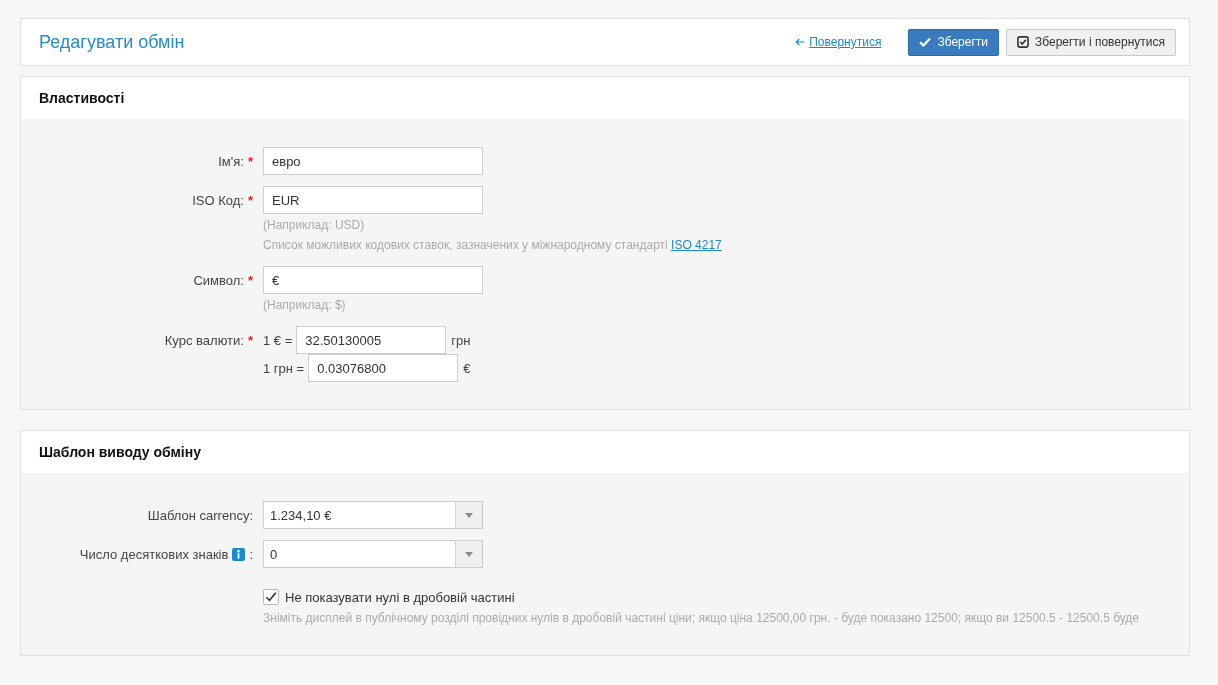 This screenshot has width=1218, height=685. I want to click on standard-link: ISO 4217, so click(696, 245).